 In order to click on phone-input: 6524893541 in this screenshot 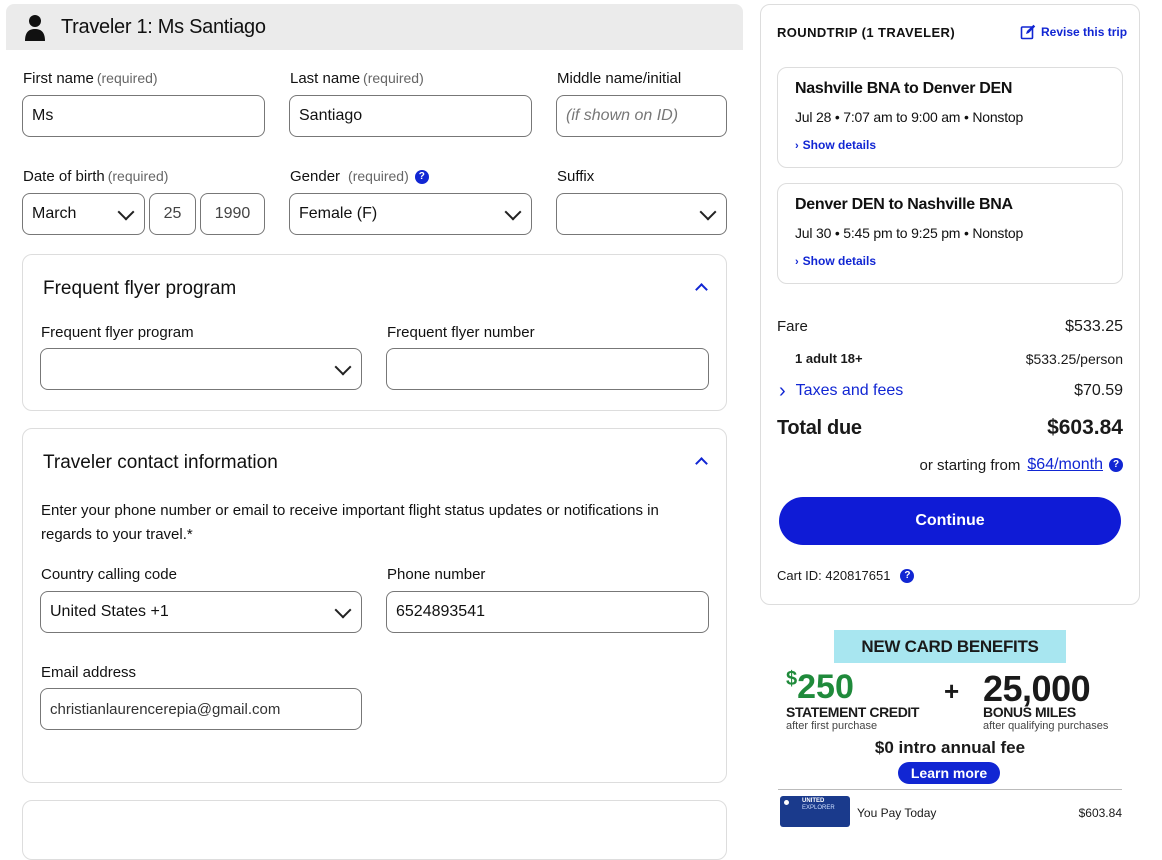, I will do `click(547, 612)`.